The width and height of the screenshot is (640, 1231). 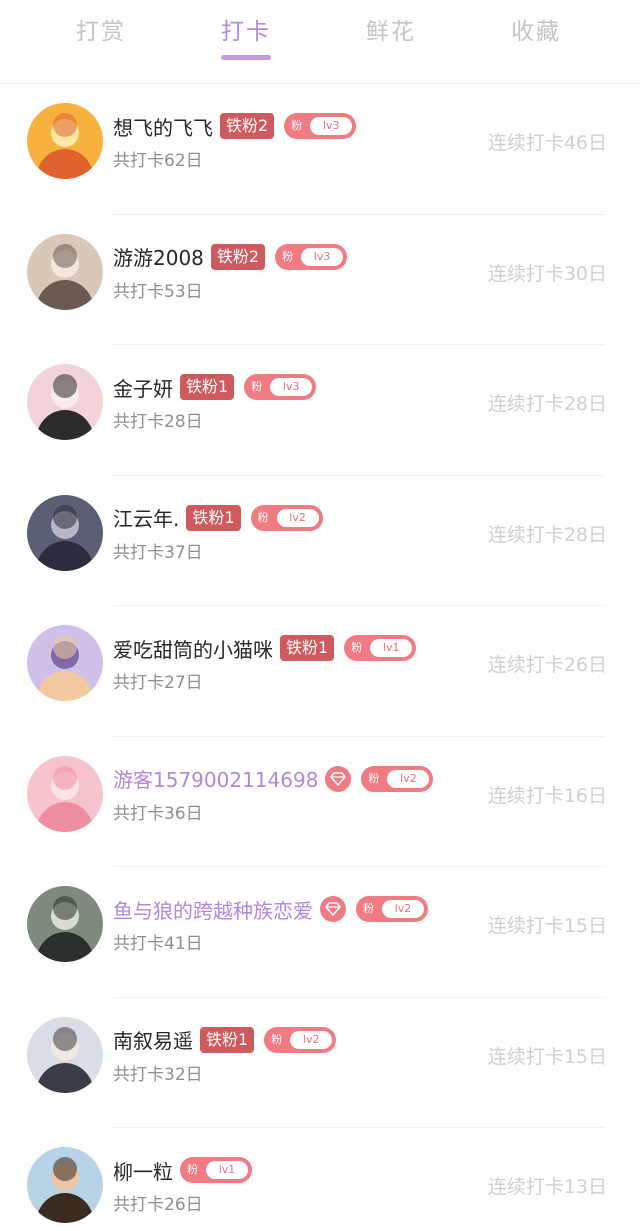 I want to click on tab-checkin: 打卡, so click(x=246, y=29).